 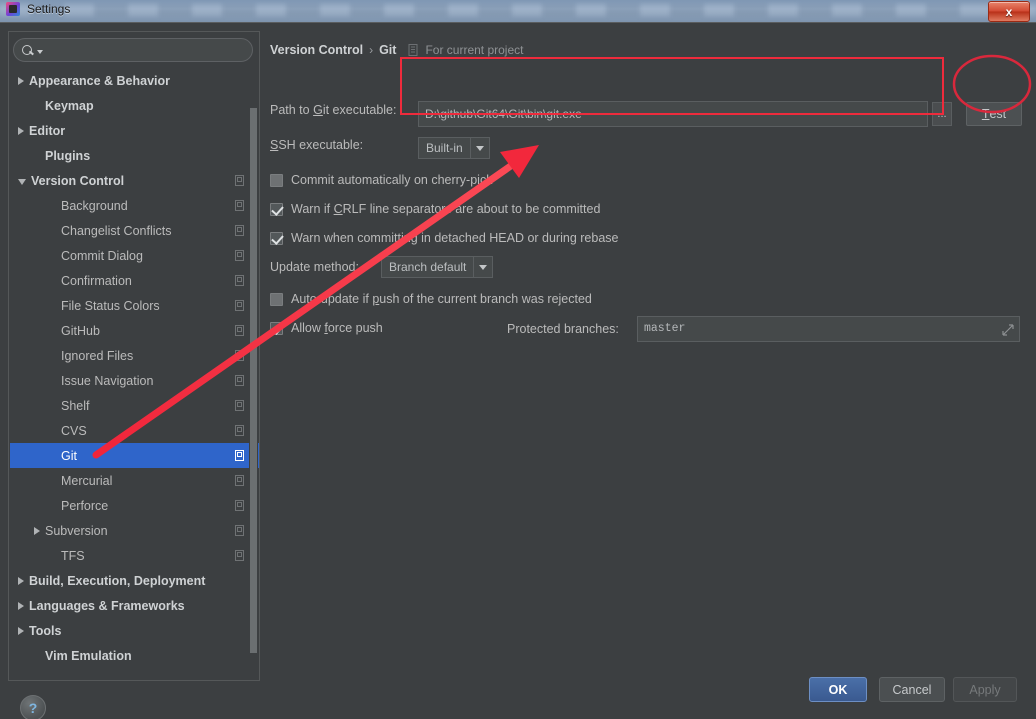 I want to click on test-button: Test, so click(x=994, y=114).